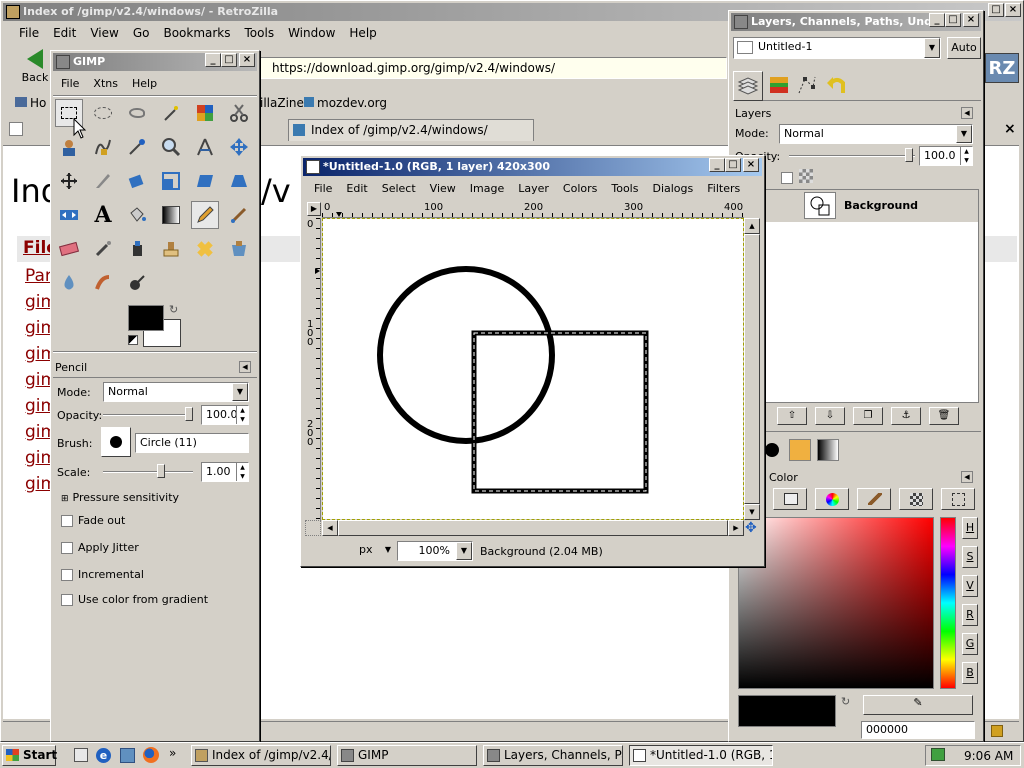  What do you see at coordinates (69, 215) in the screenshot?
I see `flip-tool` at bounding box center [69, 215].